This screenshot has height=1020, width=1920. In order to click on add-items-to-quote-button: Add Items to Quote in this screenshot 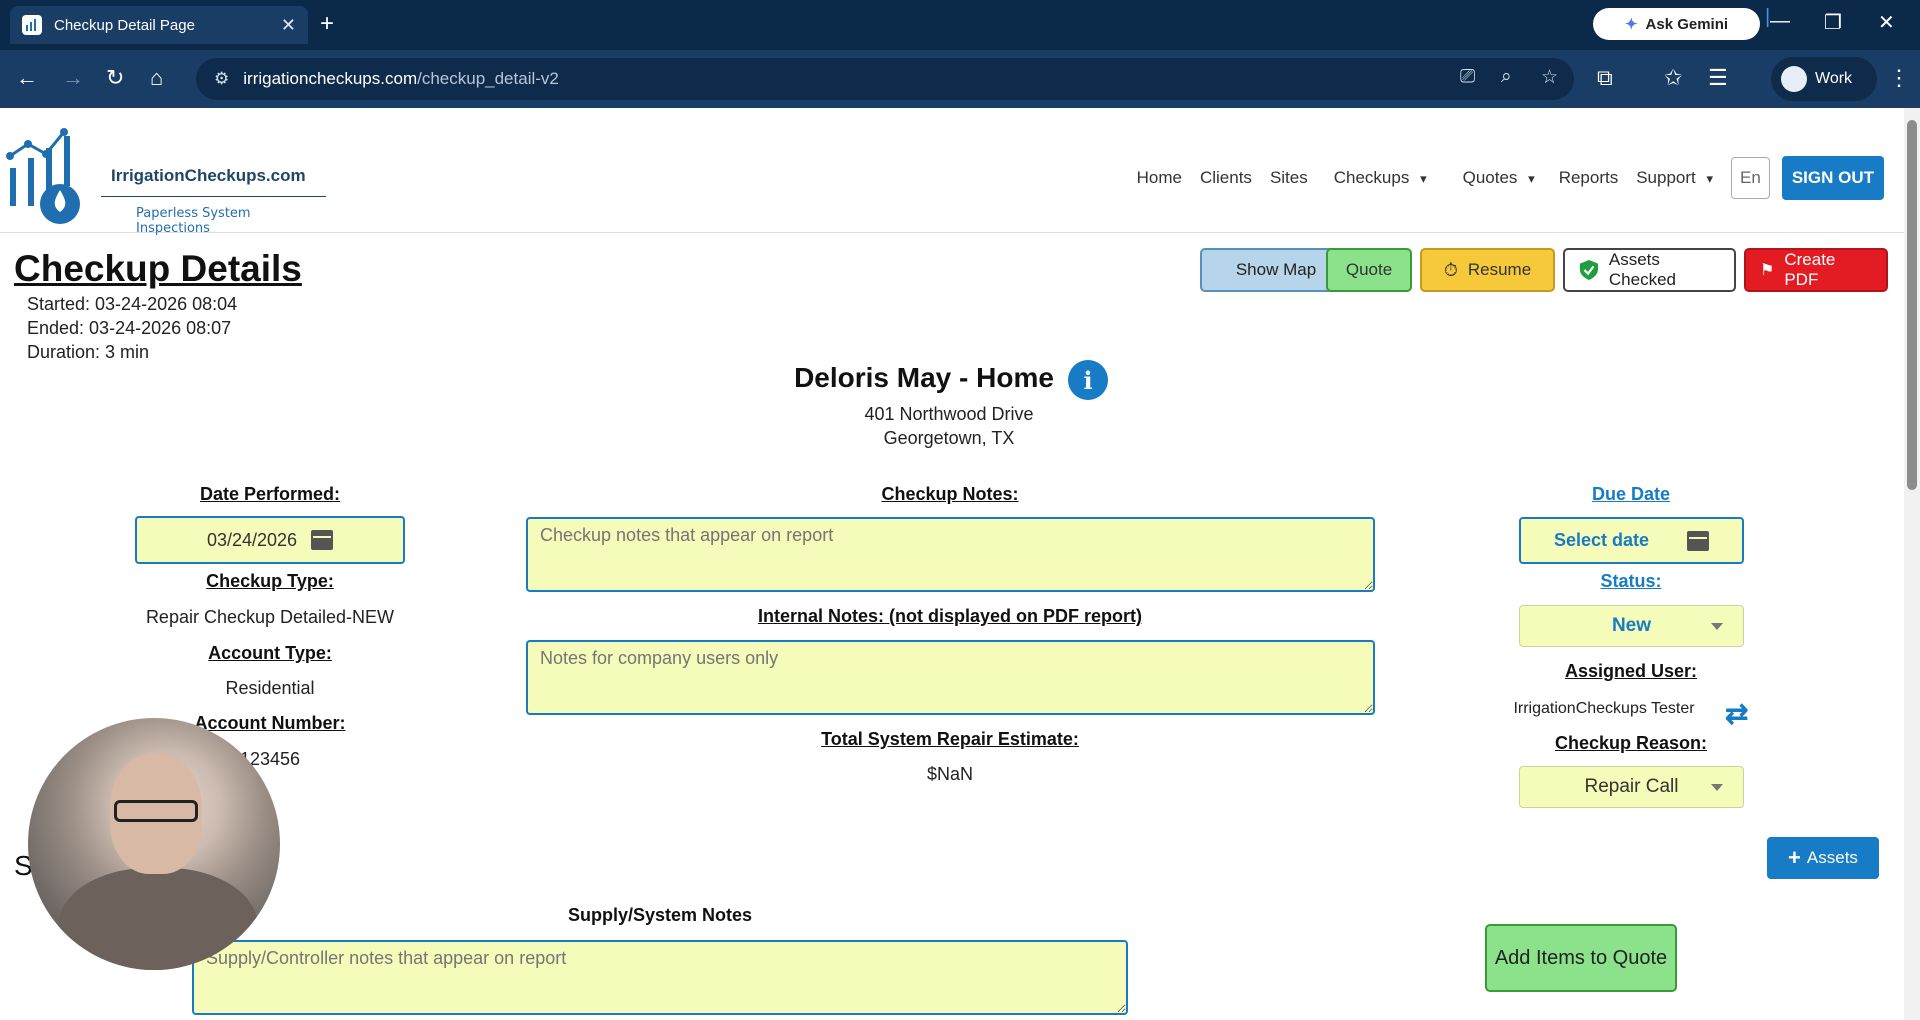, I will do `click(1581, 958)`.